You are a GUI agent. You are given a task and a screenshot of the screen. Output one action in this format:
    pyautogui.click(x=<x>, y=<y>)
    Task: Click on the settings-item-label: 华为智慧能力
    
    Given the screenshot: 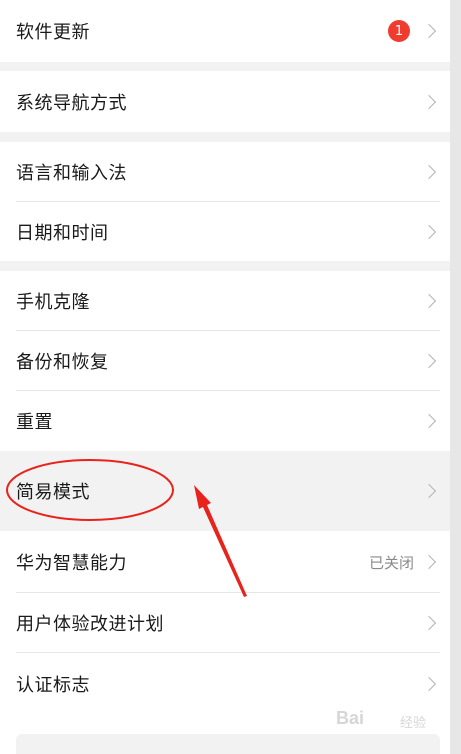 What is the action you would take?
    pyautogui.click(x=71, y=563)
    